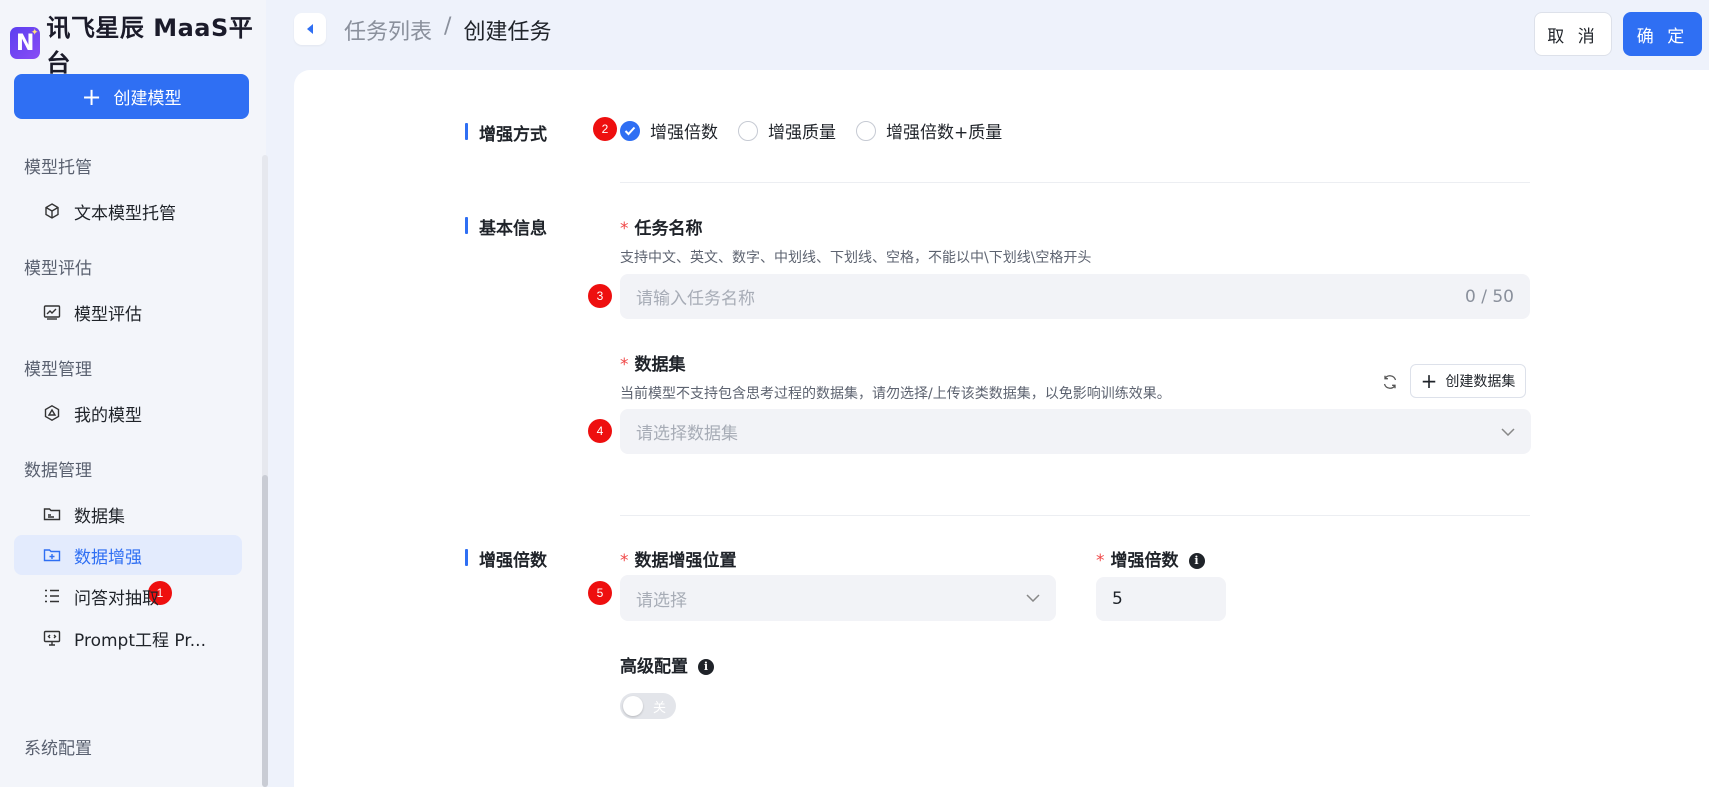  Describe the element at coordinates (600, 593) in the screenshot. I see `step-badge-5: 5` at that location.